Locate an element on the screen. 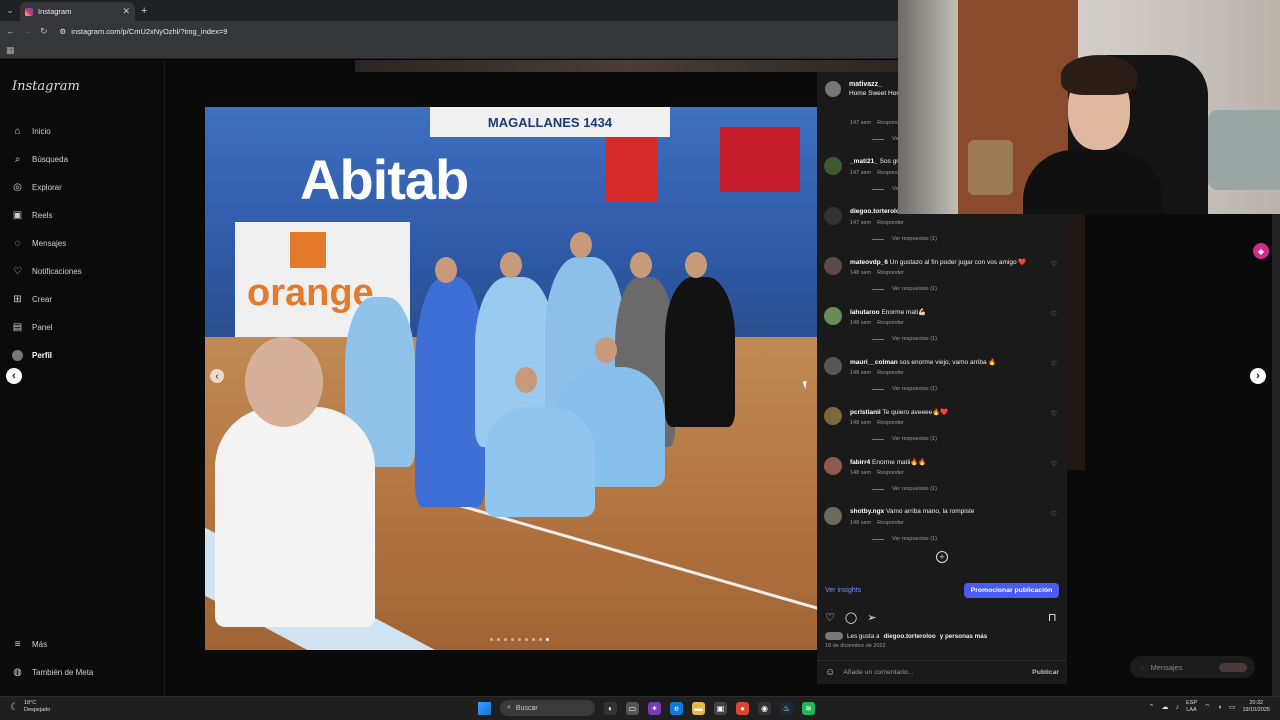  comment-user: mateovdp_6 is located at coordinates (869, 262).